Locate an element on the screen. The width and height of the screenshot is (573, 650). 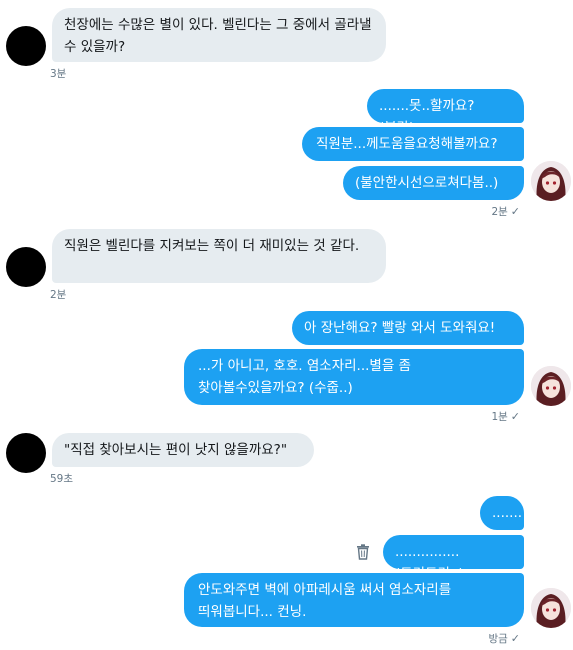
message-status: 2분 ✓ is located at coordinates (495, 211).